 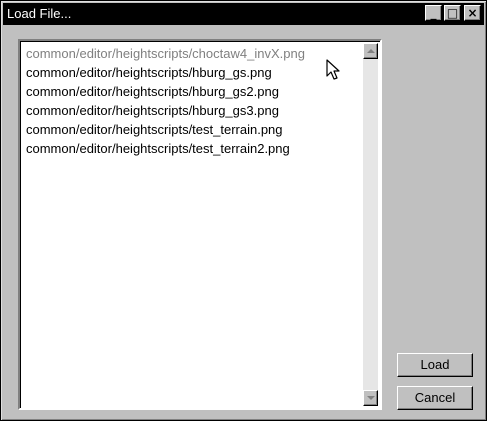 What do you see at coordinates (370, 224) in the screenshot?
I see `vertical-scrollbar` at bounding box center [370, 224].